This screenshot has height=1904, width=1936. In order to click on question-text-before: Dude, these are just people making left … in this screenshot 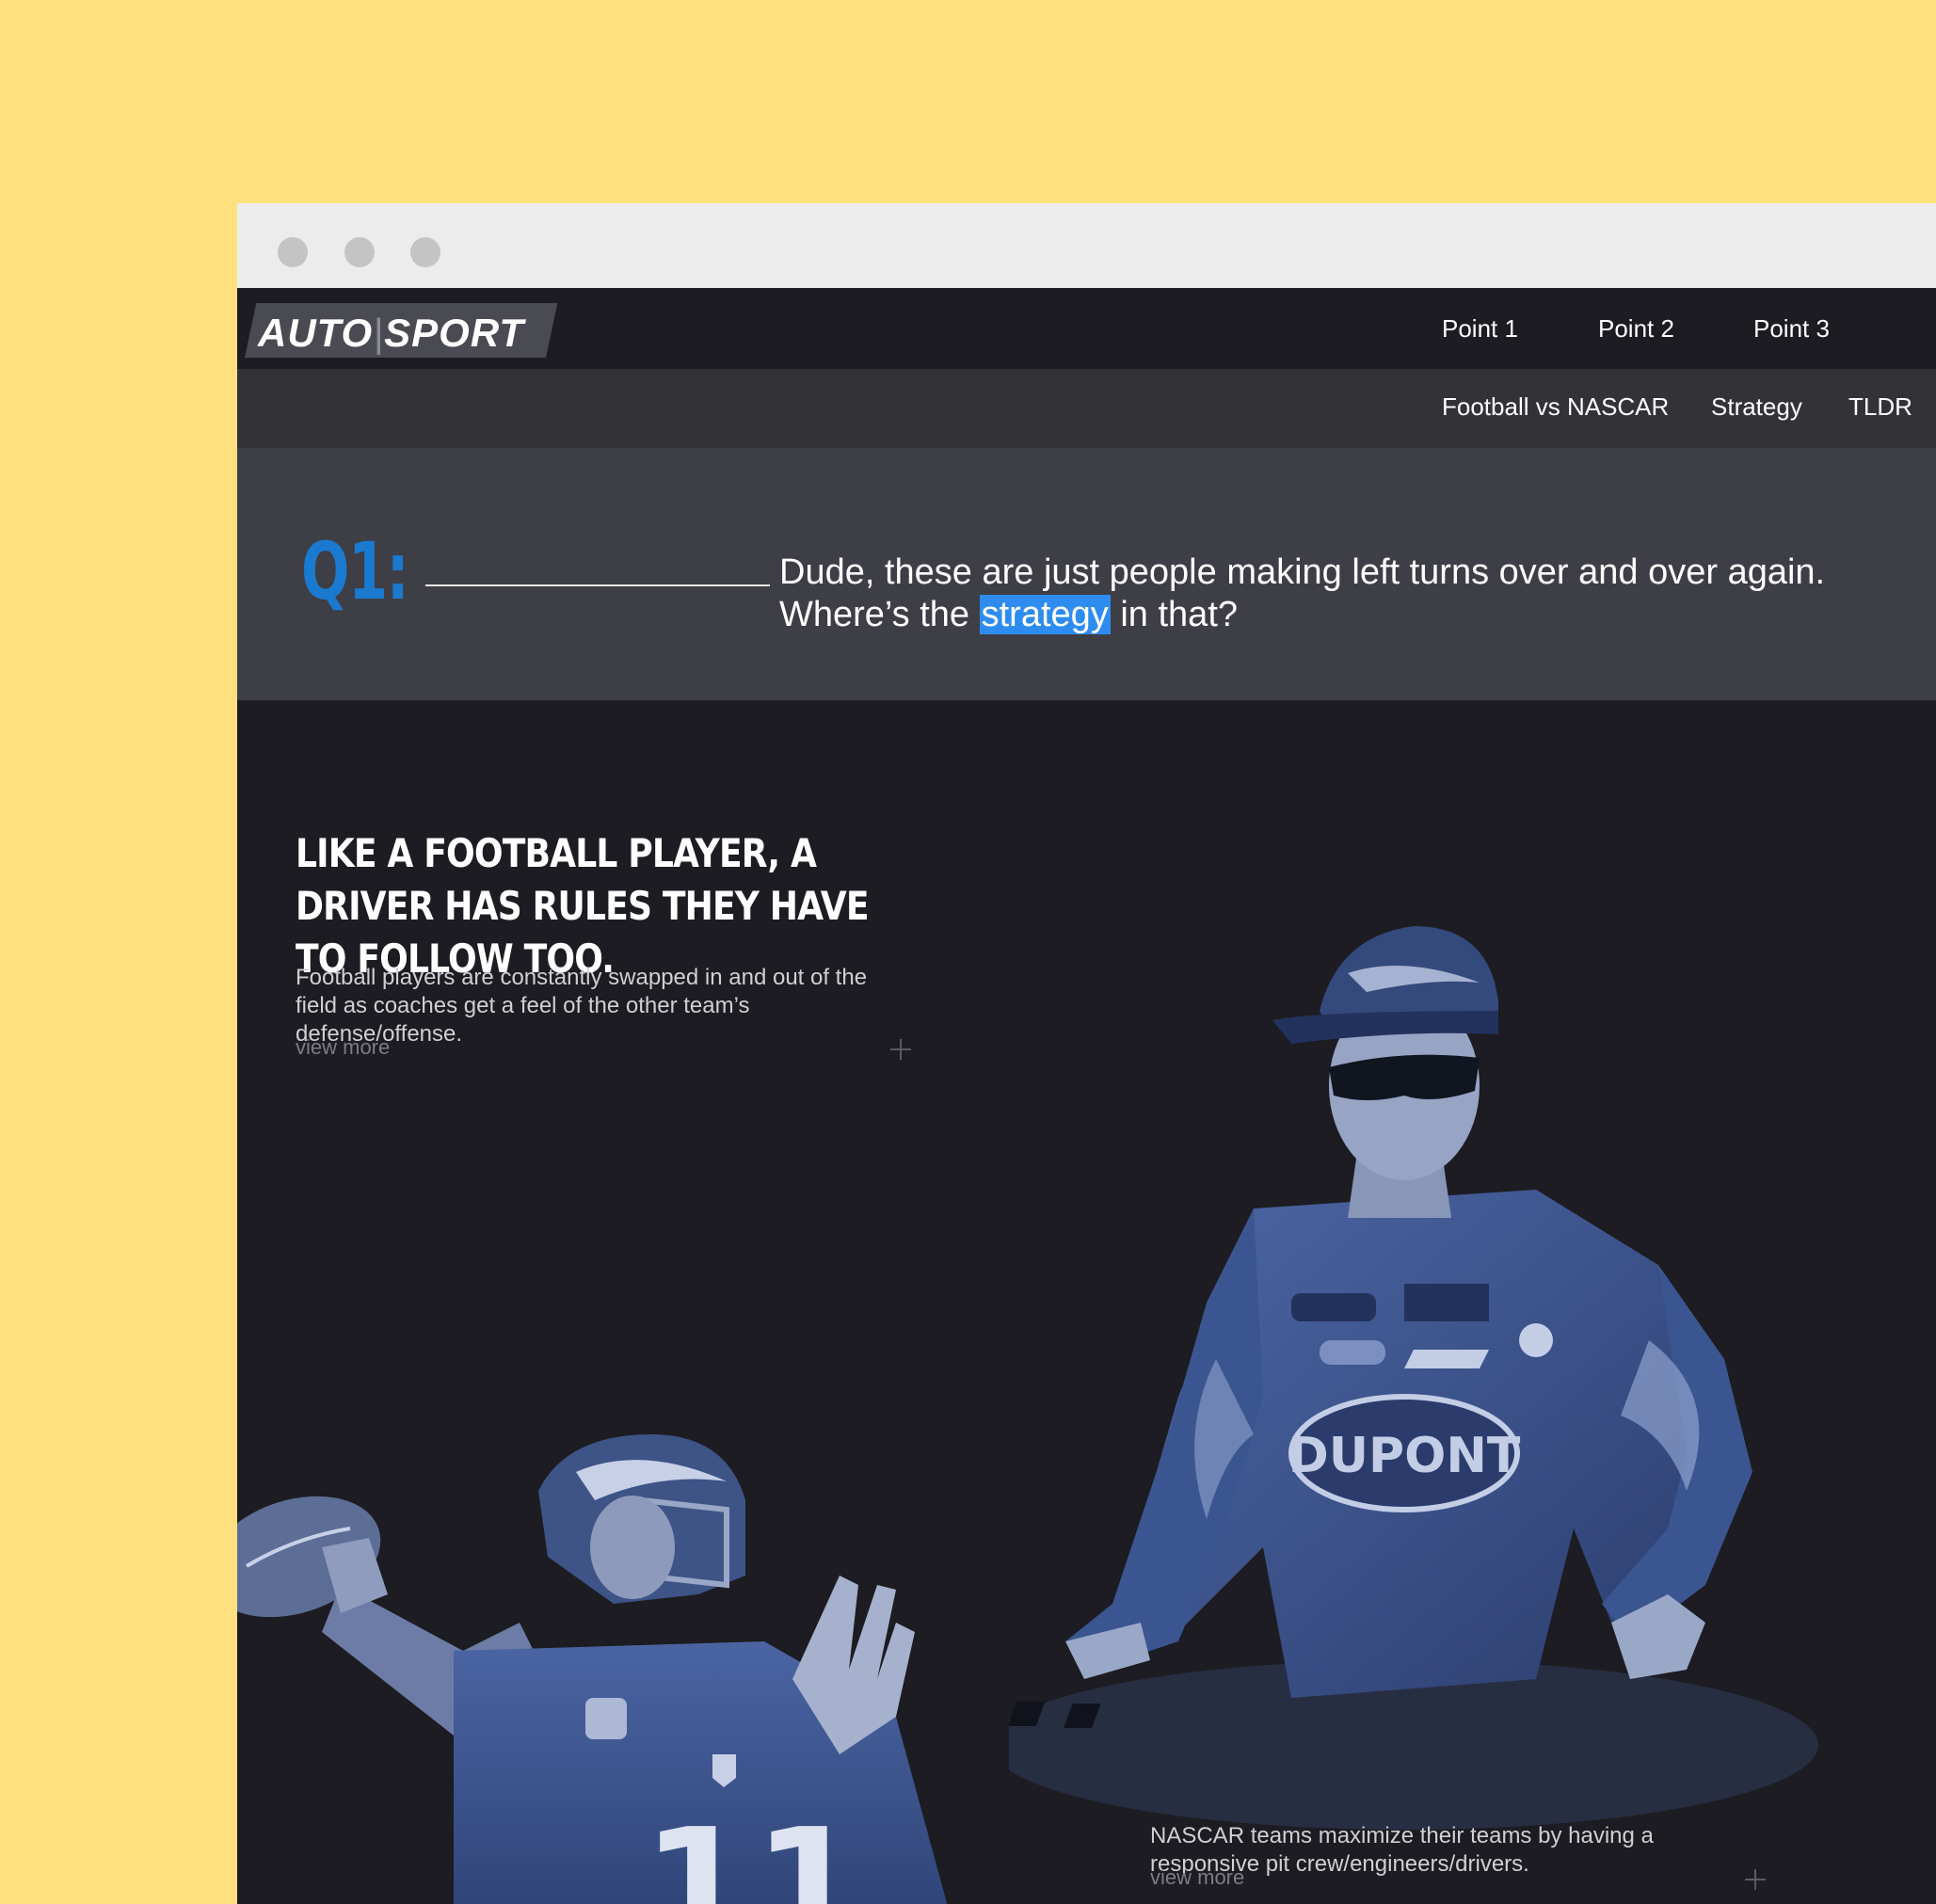, I will do `click(1302, 593)`.